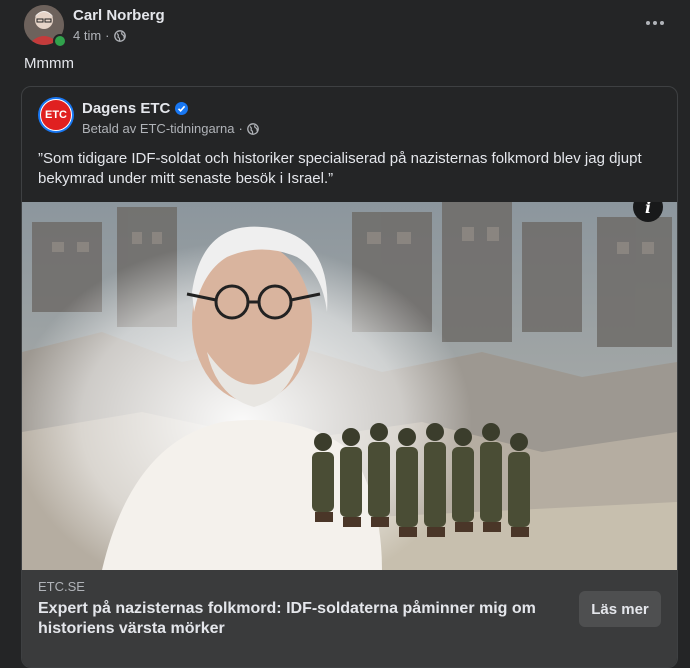  I want to click on verified-badge-icon, so click(182, 108).